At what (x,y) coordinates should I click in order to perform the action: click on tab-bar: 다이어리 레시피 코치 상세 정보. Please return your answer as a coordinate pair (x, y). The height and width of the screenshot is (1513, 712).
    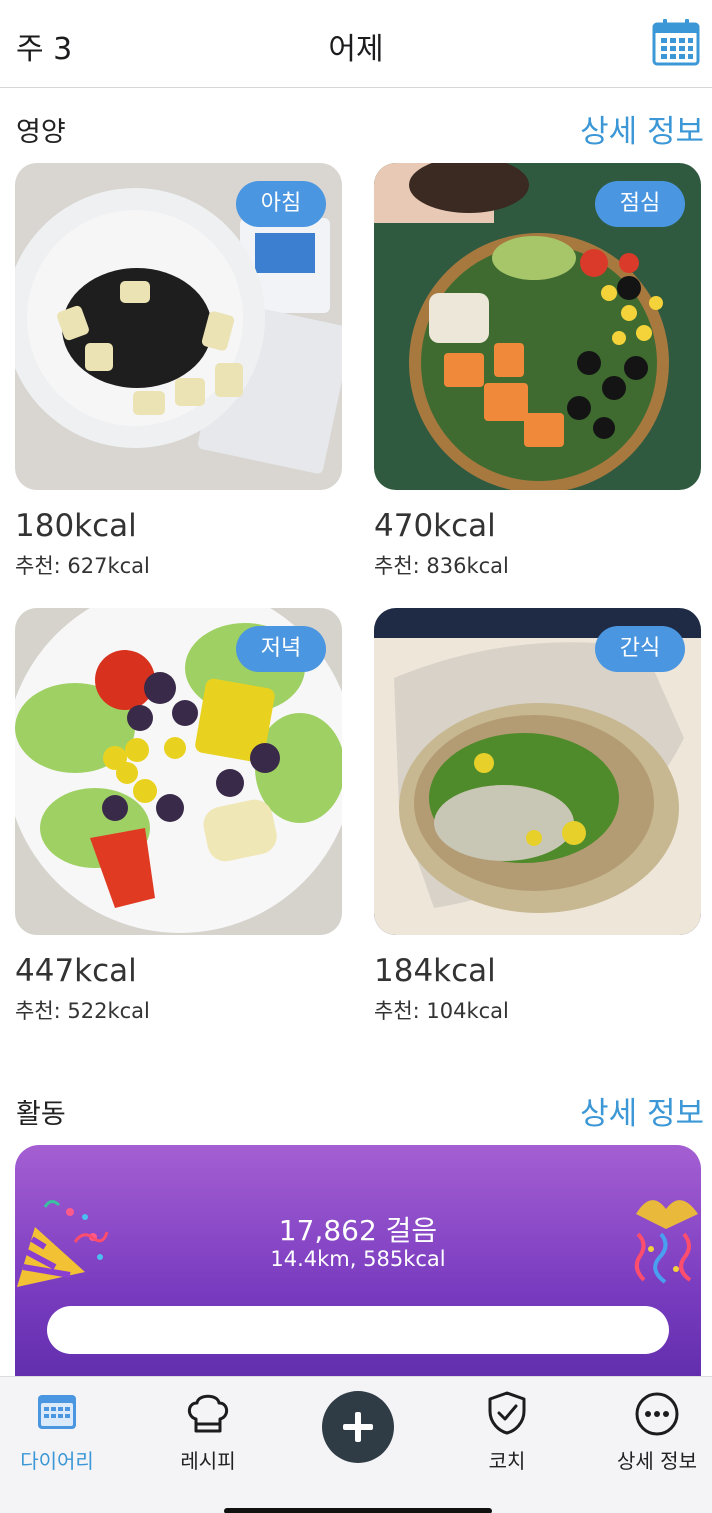
    Looking at the image, I should click on (356, 1444).